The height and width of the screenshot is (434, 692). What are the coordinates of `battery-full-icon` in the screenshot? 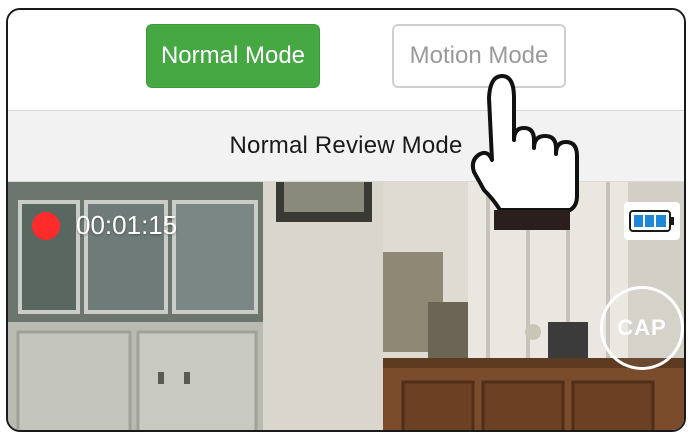 It's located at (652, 221).